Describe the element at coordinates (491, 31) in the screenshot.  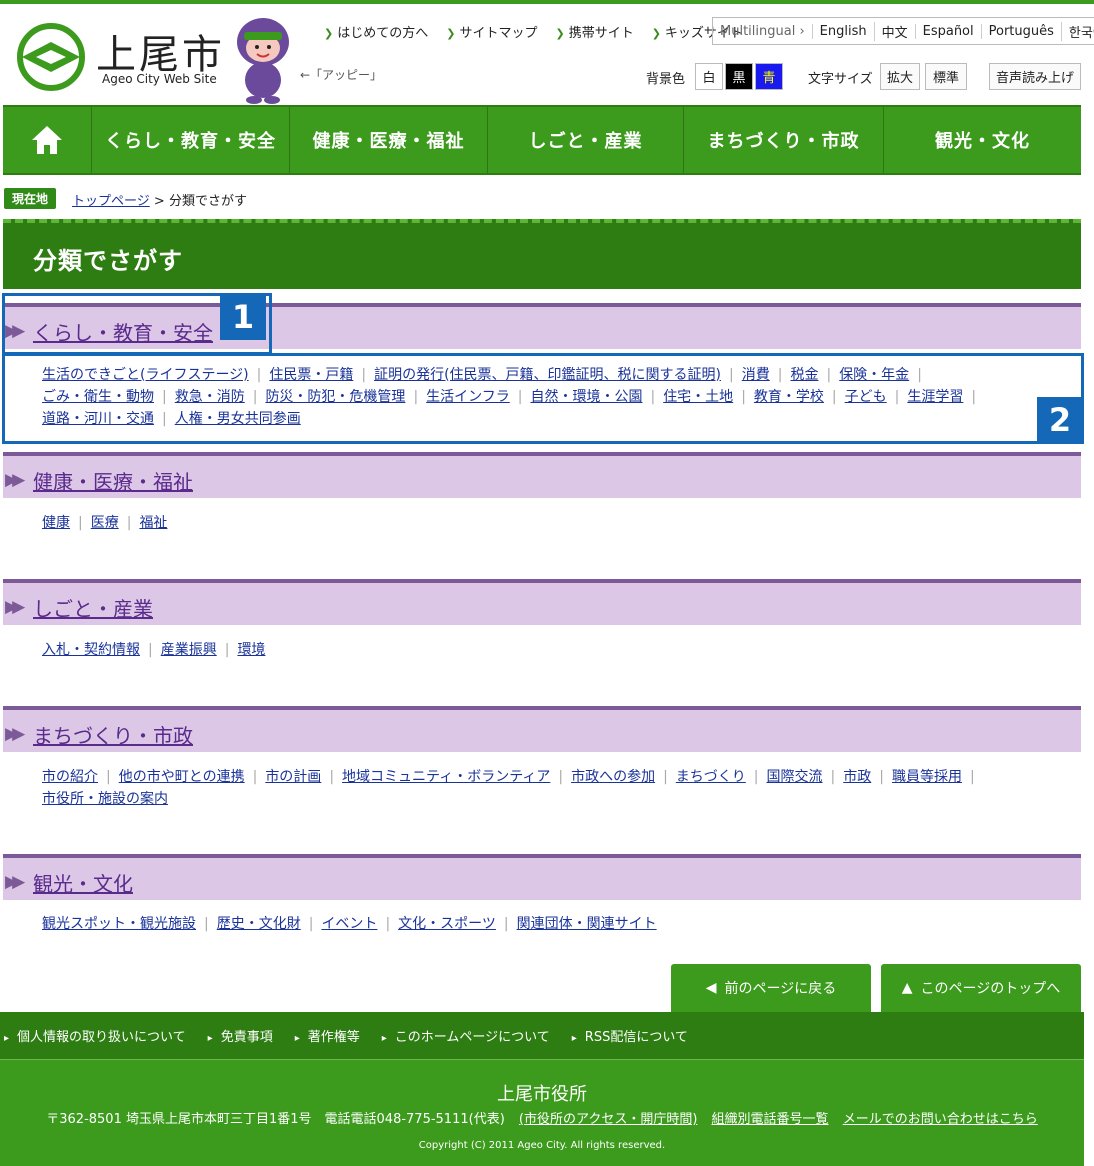
I see `link-sitemap: サイトマップ` at that location.